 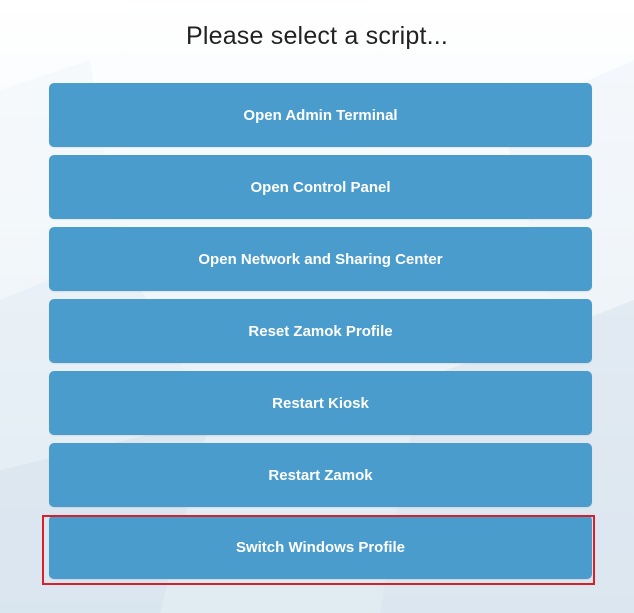 I want to click on restart-zamok-button: Restart Zamok, so click(x=320, y=475).